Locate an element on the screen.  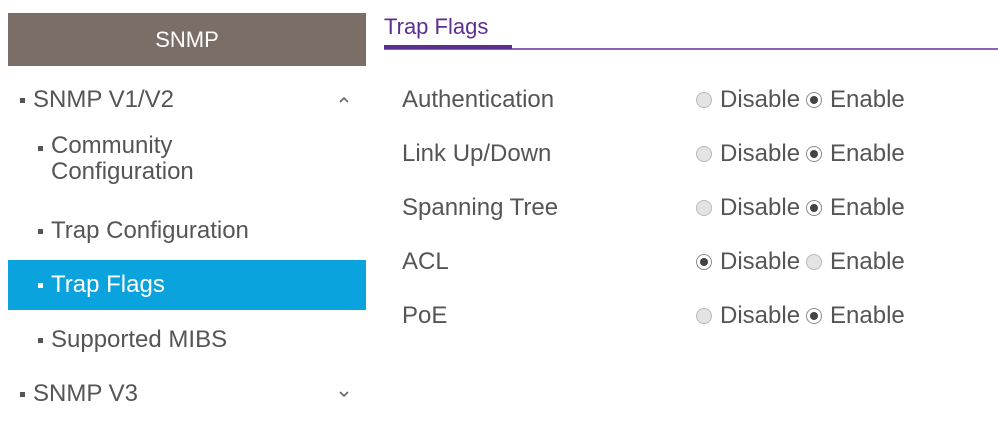
sidebar-header: SNMP is located at coordinates (187, 39).